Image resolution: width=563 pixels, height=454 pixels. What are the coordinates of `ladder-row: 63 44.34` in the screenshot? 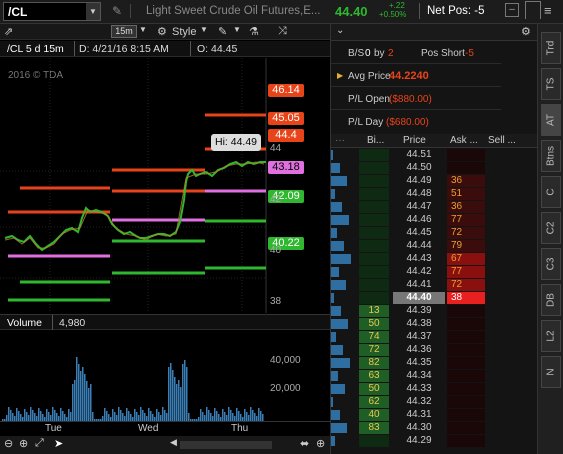 It's located at (434, 376).